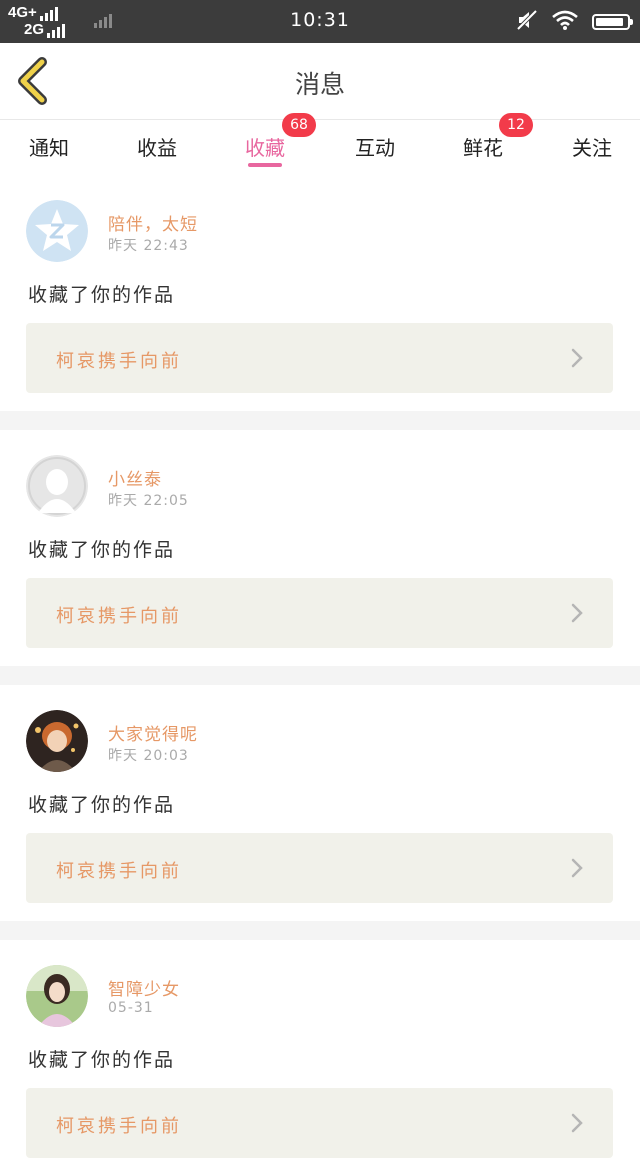 The height and width of the screenshot is (1176, 640). I want to click on qq-star-avatar-icon, so click(57, 231).